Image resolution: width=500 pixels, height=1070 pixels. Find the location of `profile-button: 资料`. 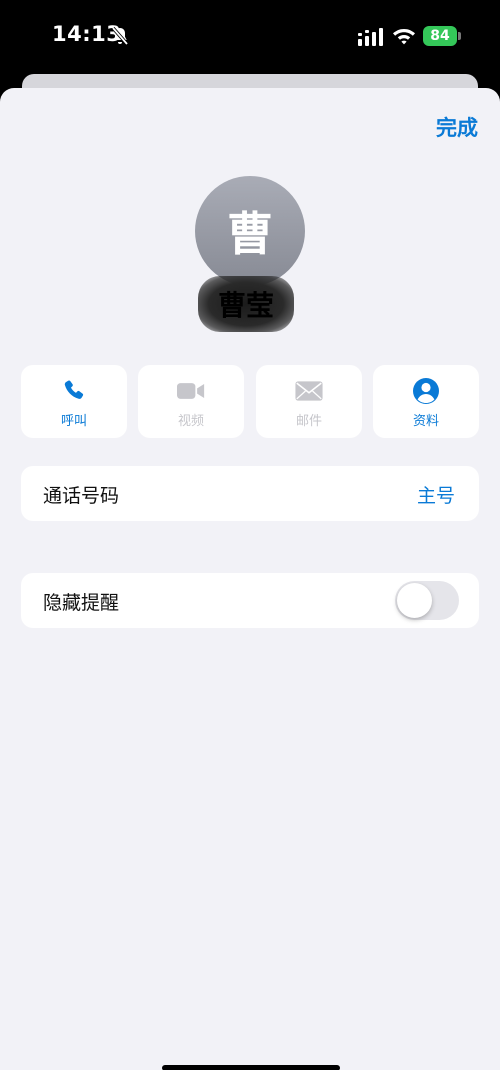

profile-button: 资料 is located at coordinates (426, 401).